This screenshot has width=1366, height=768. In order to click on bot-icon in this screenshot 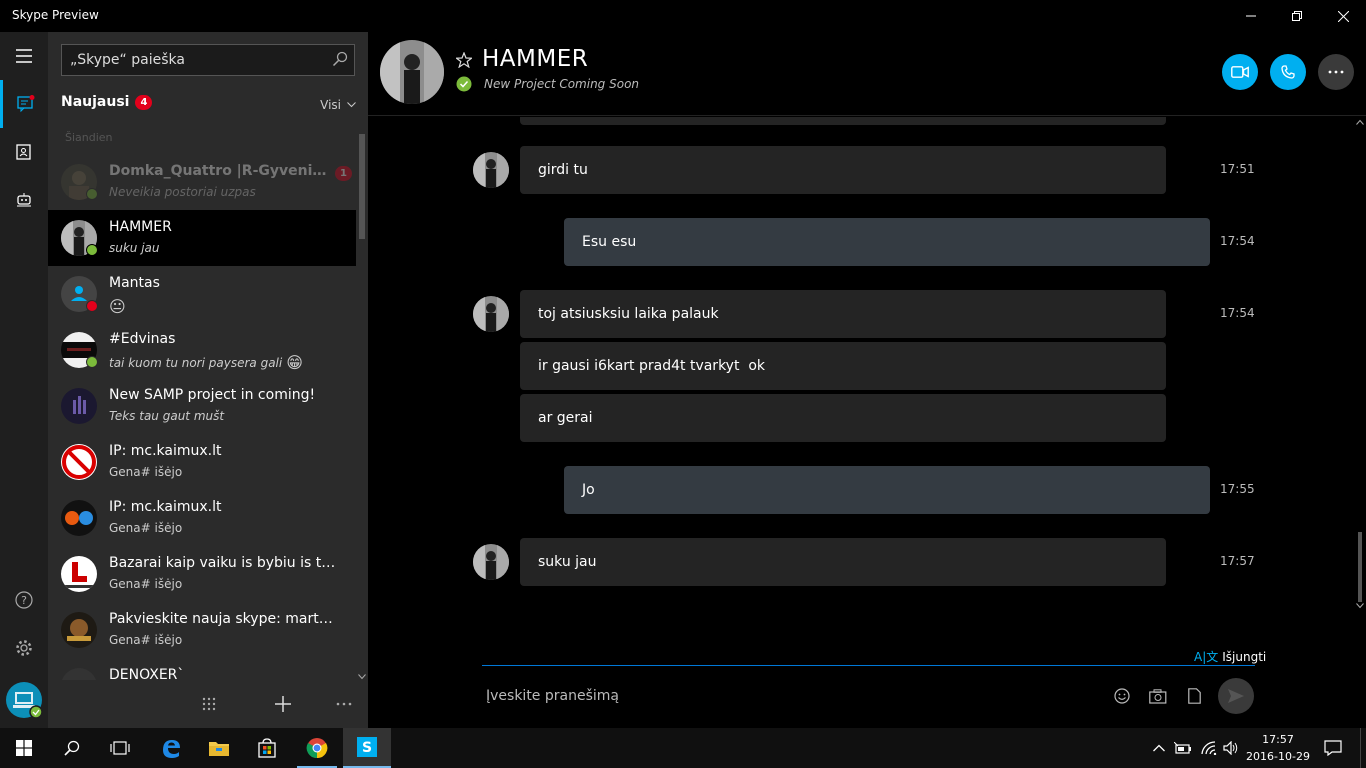, I will do `click(24, 200)`.